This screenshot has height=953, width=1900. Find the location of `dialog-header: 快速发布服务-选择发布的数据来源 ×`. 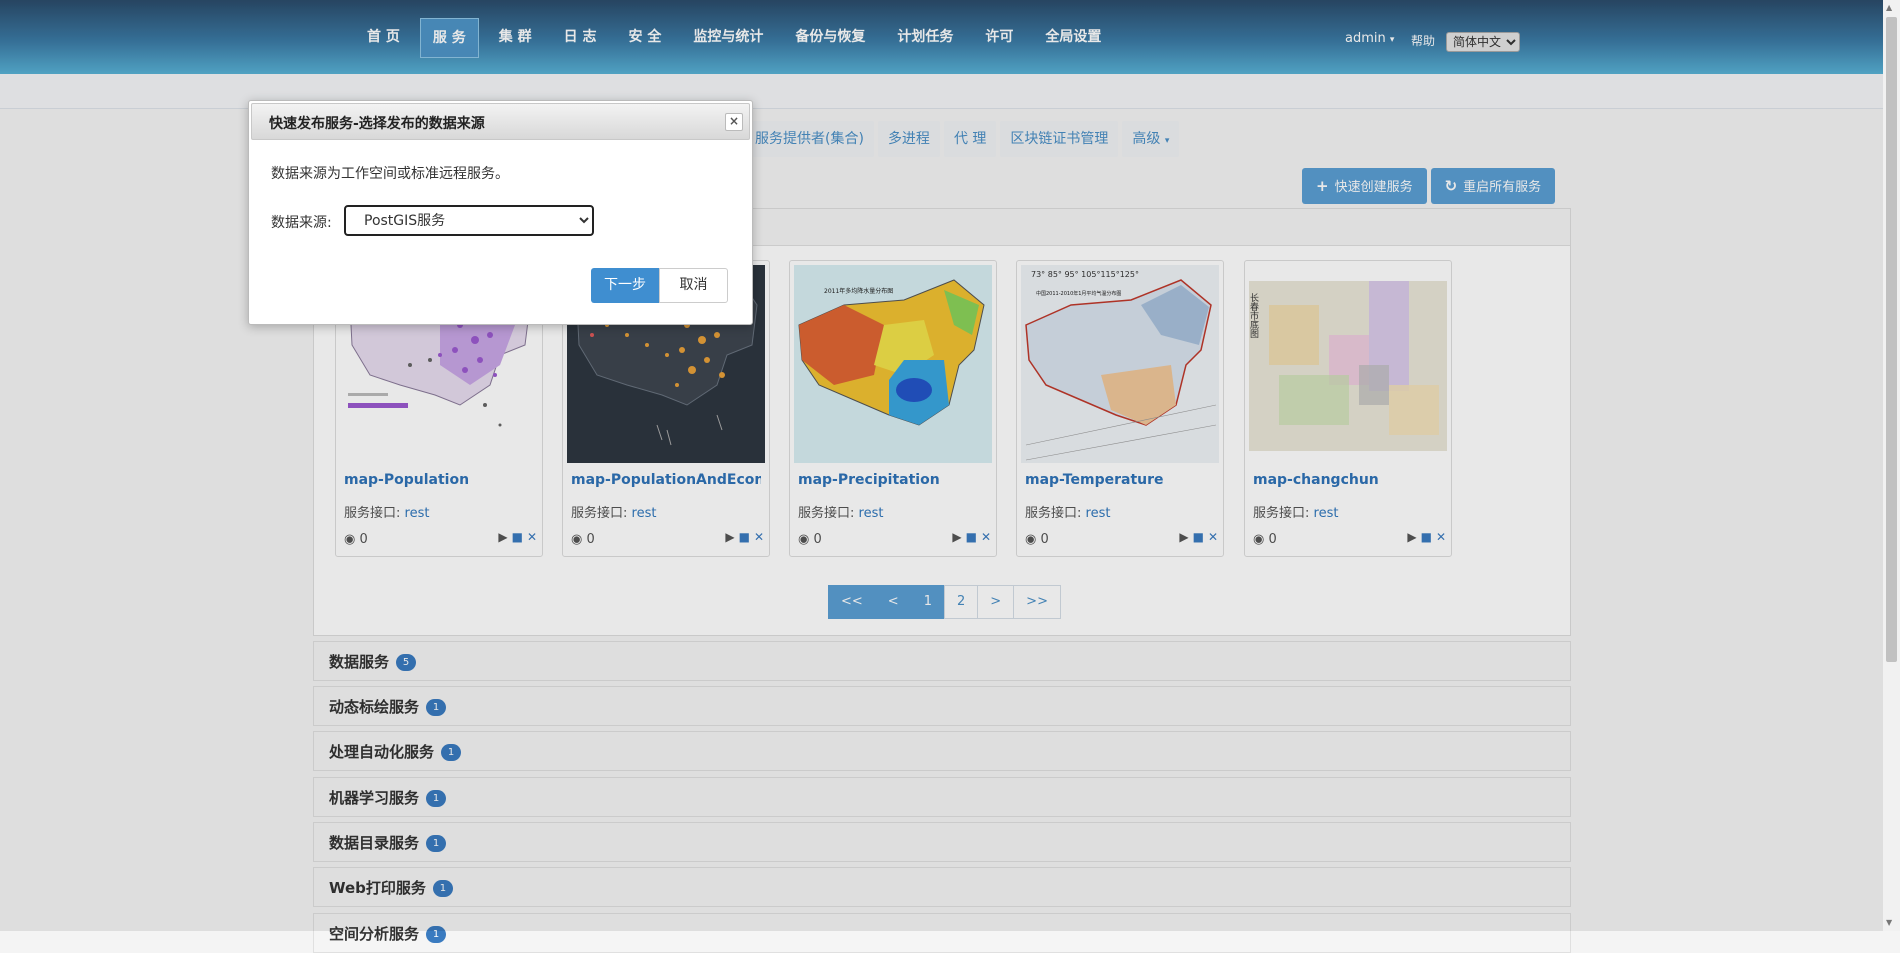

dialog-header: 快速发布服务-选择发布的数据来源 × is located at coordinates (500, 121).